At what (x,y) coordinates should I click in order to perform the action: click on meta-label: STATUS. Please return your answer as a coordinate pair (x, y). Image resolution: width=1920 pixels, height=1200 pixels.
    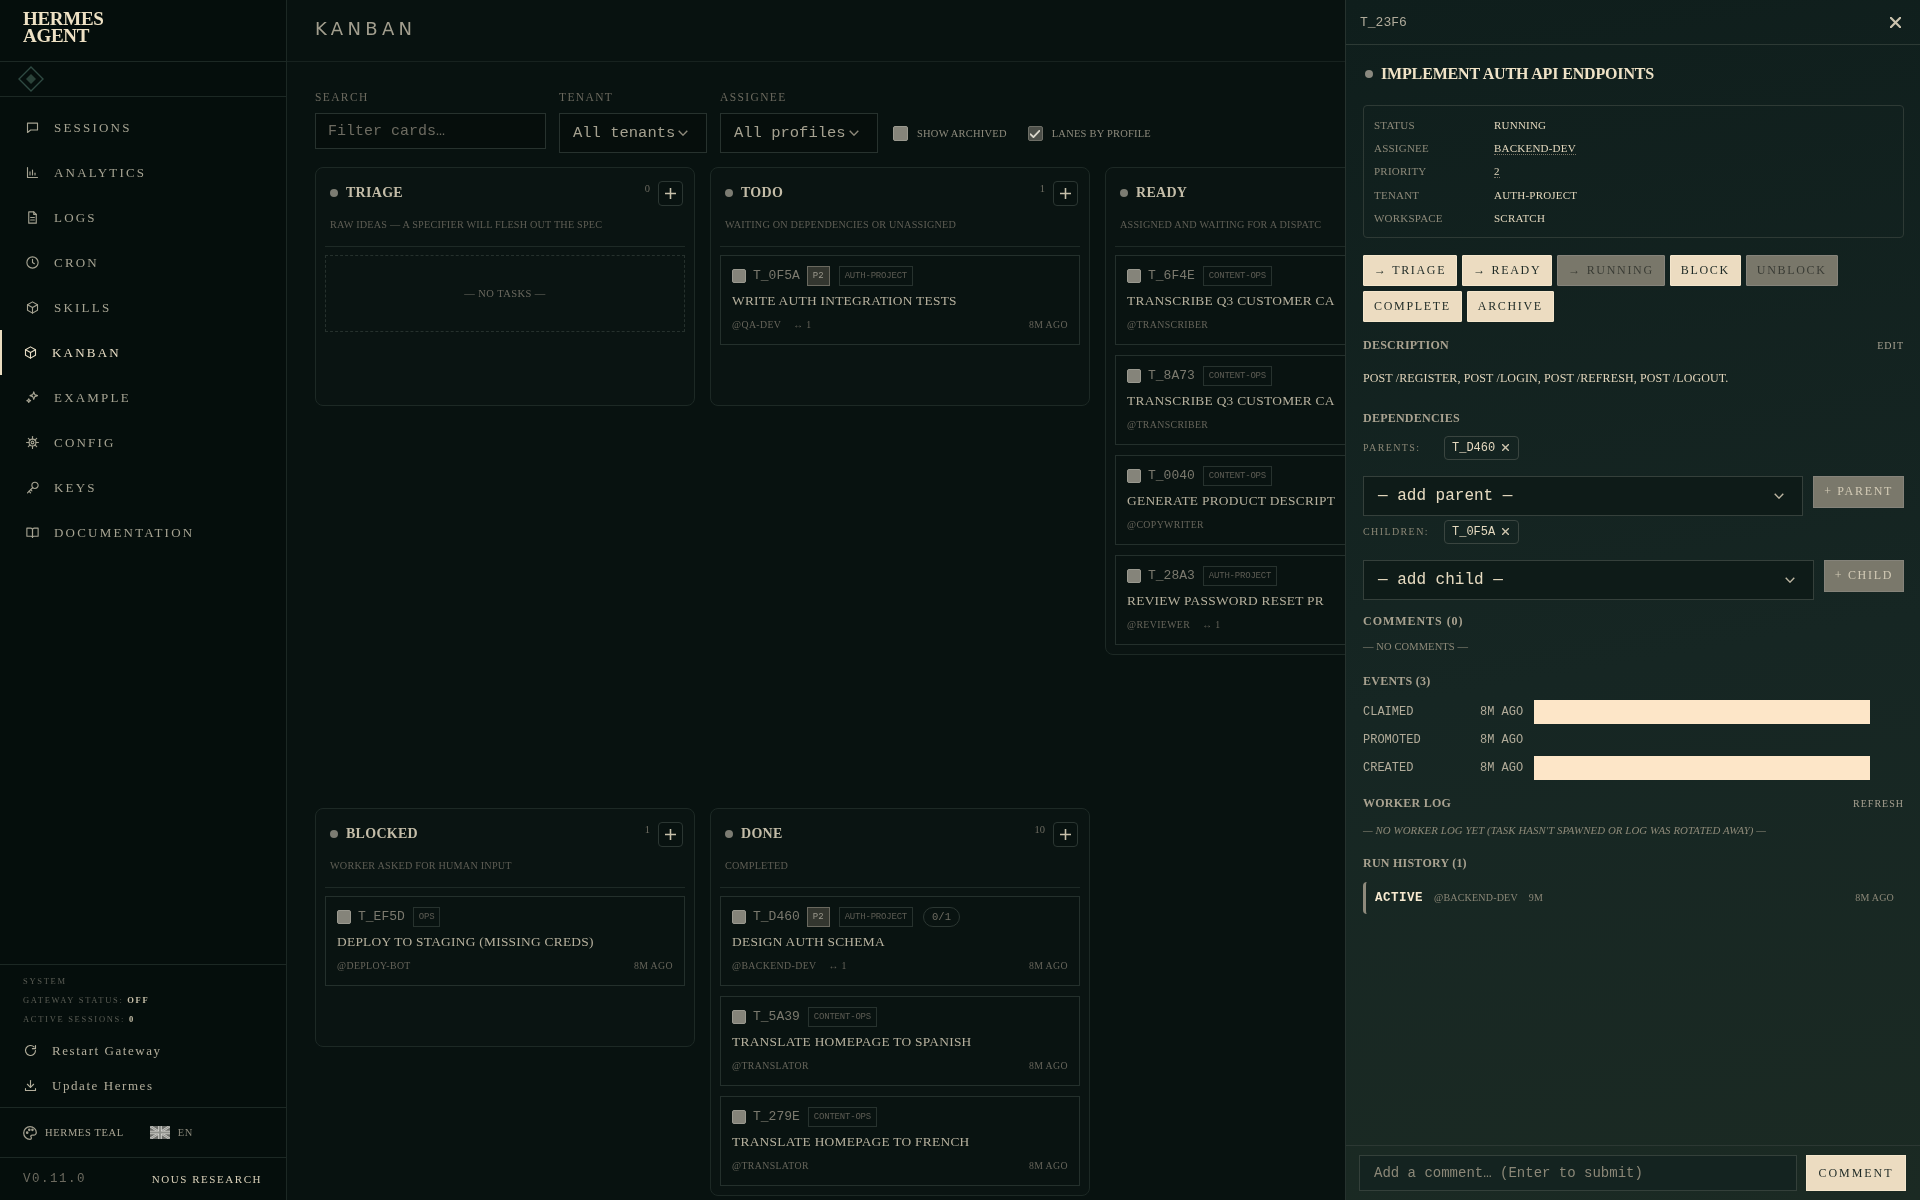
    Looking at the image, I should click on (1395, 124).